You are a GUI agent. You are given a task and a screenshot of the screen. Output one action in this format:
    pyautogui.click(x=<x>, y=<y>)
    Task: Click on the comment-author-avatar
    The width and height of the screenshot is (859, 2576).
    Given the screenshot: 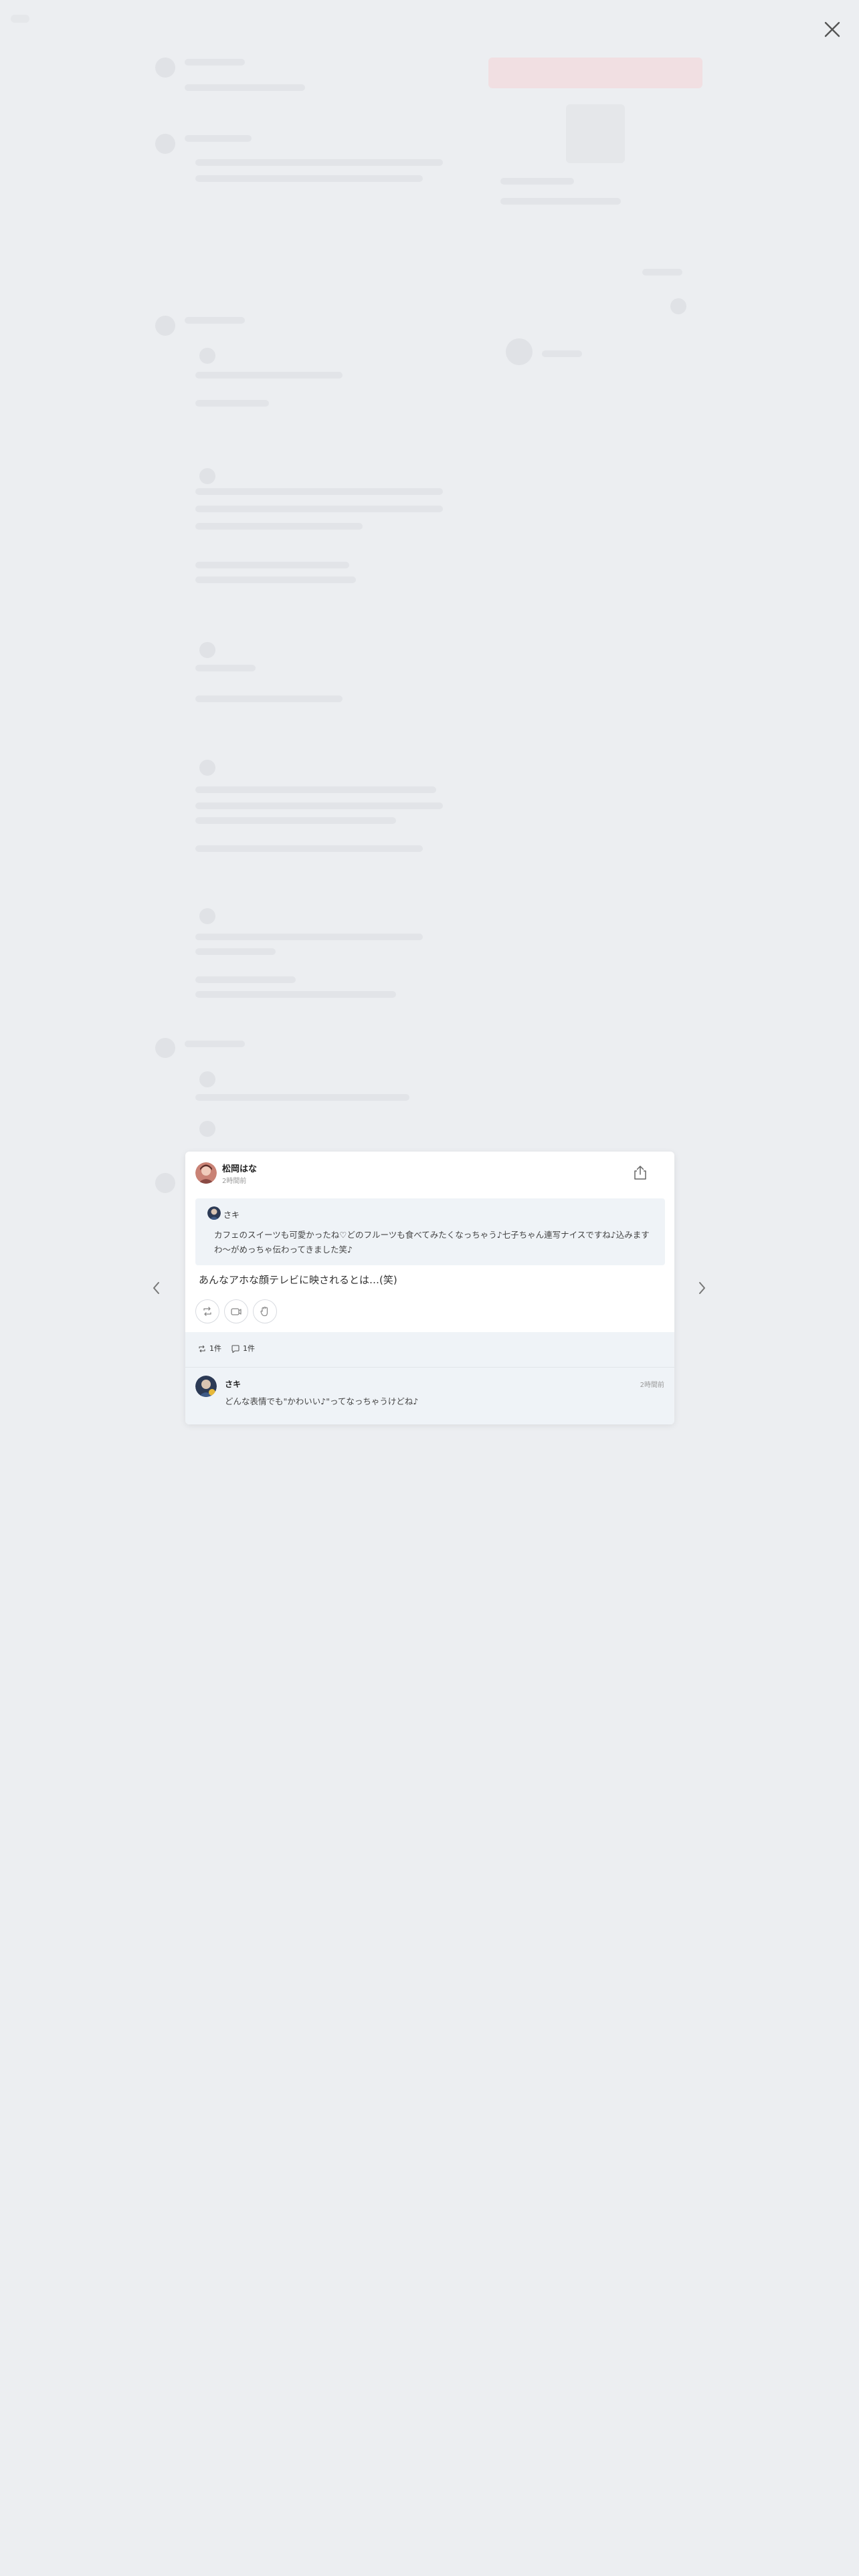 What is the action you would take?
    pyautogui.click(x=206, y=1387)
    